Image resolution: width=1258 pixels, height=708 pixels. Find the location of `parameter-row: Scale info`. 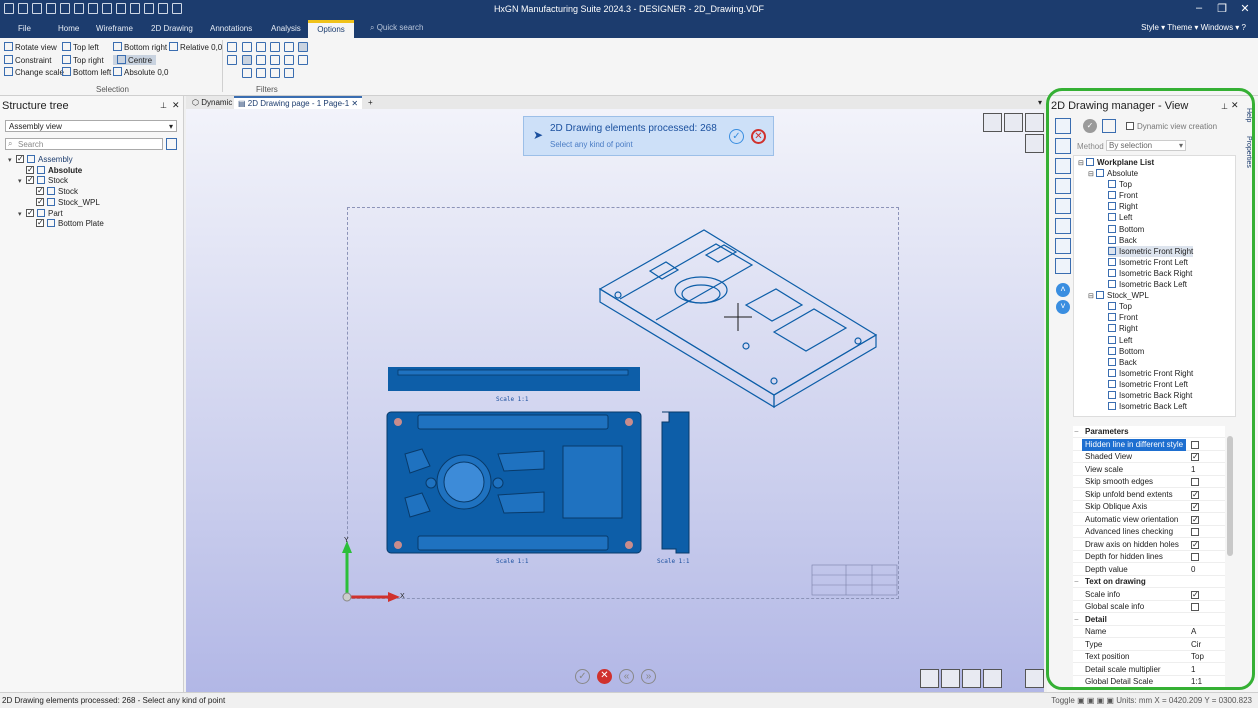

parameter-row: Scale info is located at coordinates (1149, 595).